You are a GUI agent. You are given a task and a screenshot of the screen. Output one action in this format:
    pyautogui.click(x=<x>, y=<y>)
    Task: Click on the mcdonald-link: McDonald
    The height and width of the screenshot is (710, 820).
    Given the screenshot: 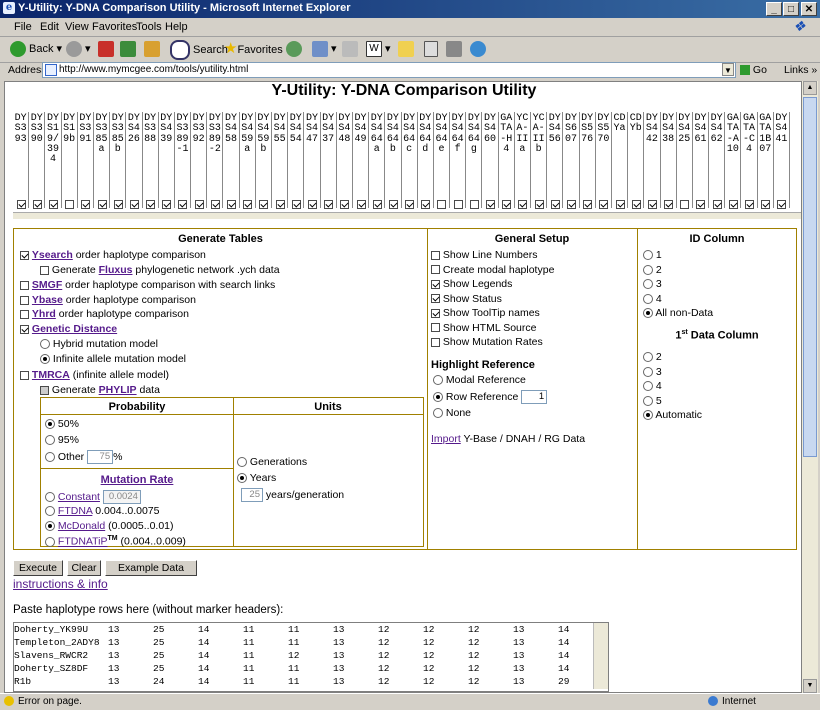 What is the action you would take?
    pyautogui.click(x=81, y=526)
    